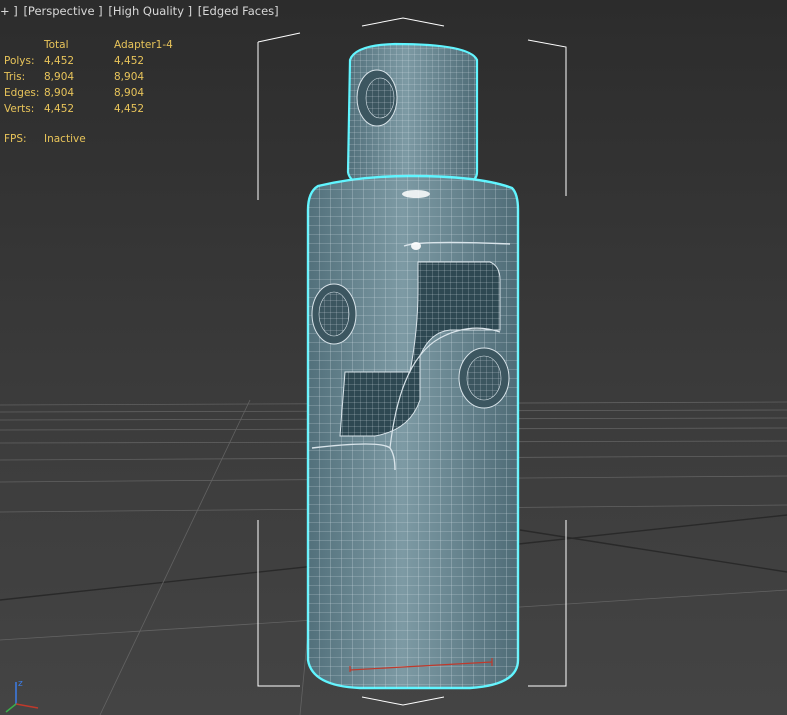  I want to click on fps-value: Inactive, so click(65, 139).